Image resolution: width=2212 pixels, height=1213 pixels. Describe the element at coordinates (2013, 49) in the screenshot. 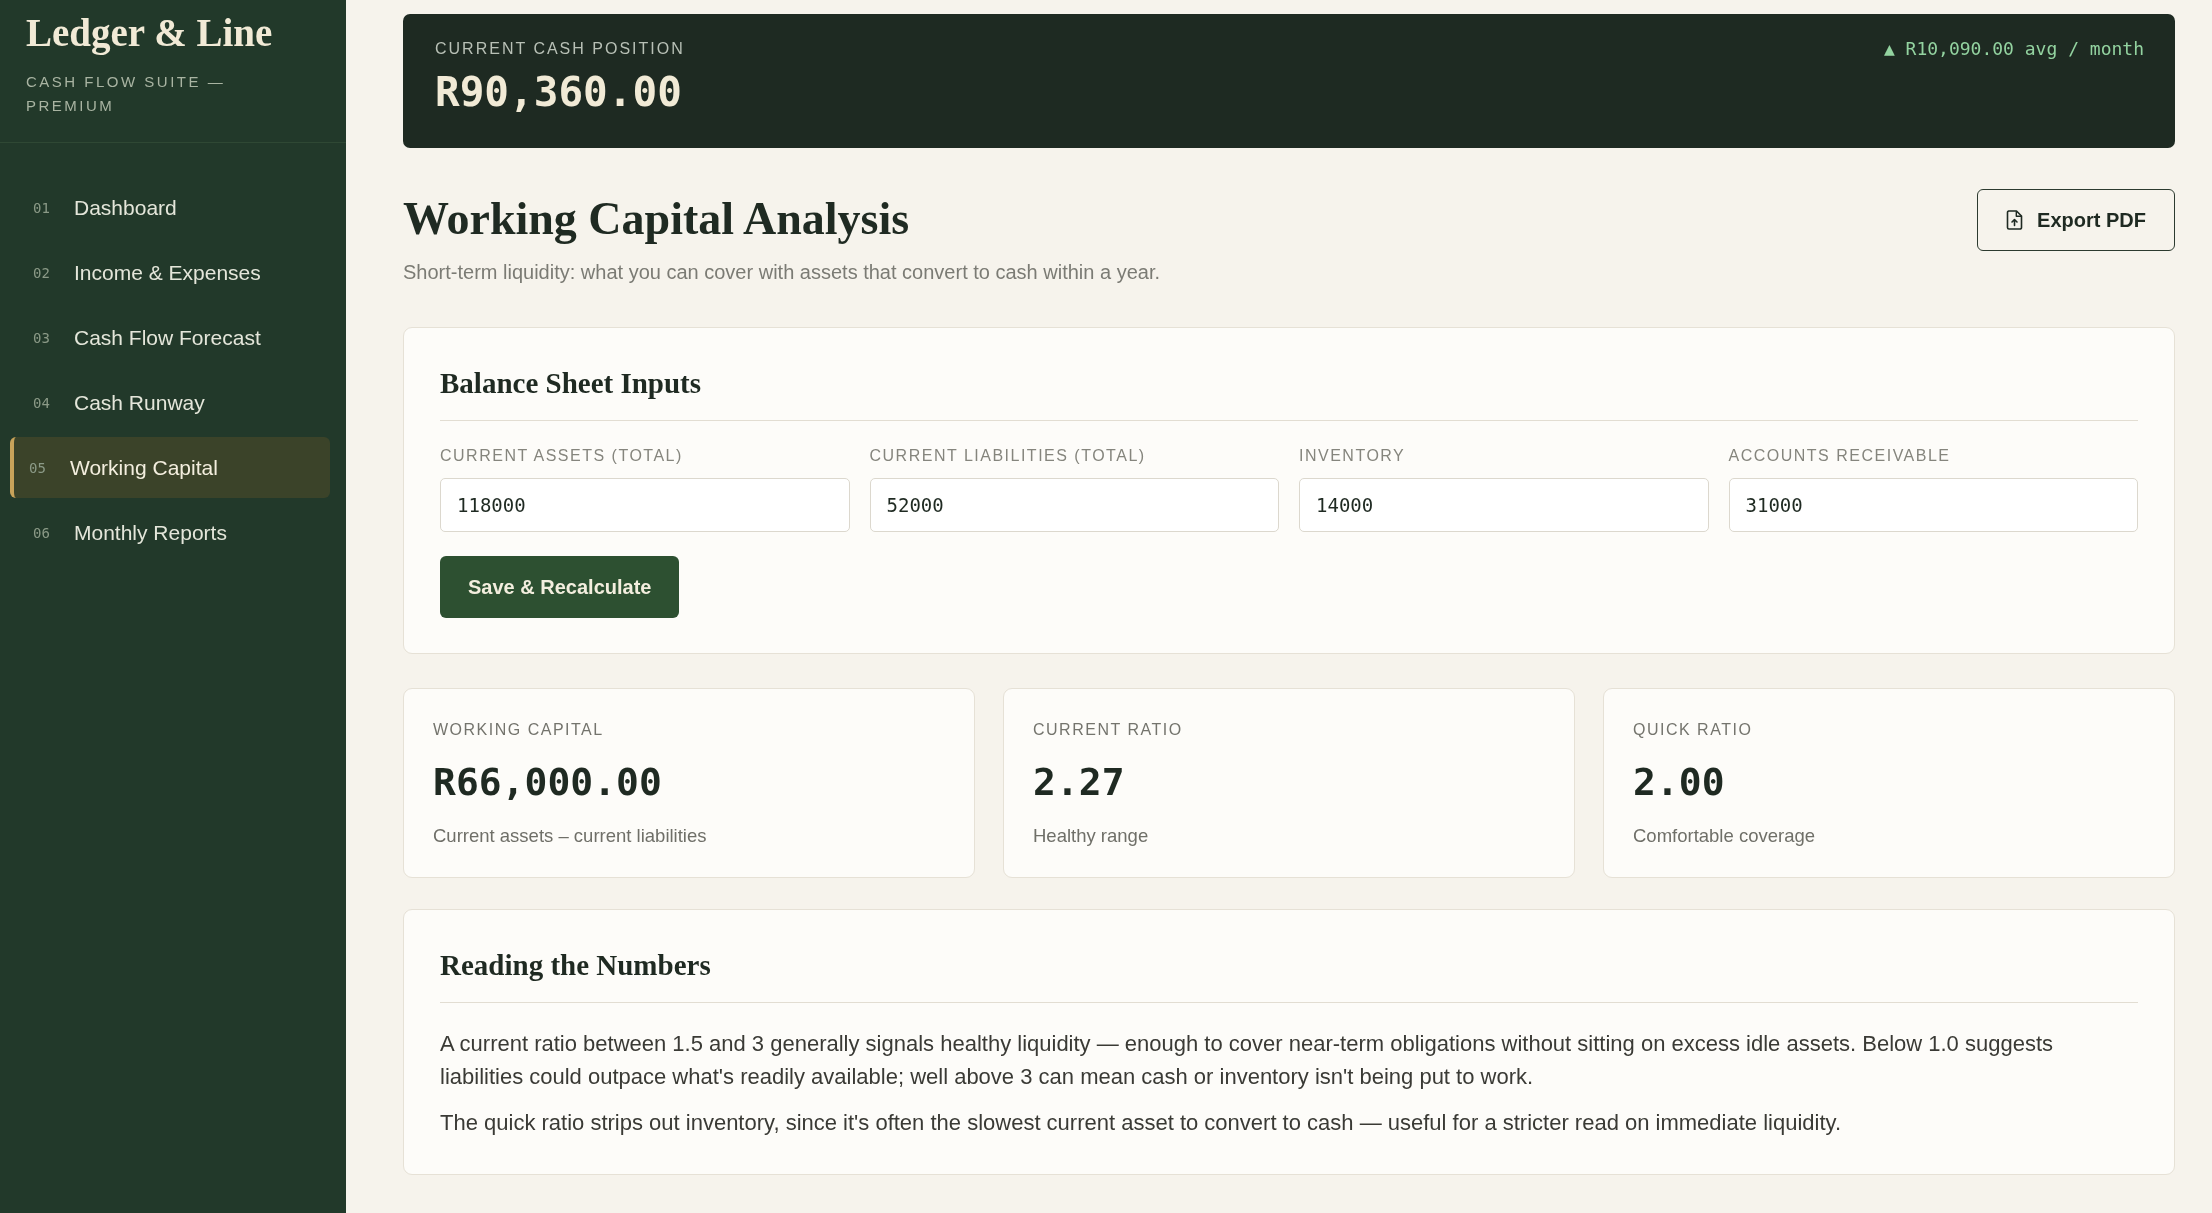

I see `trend-text: ▲ R10,090.00 avg / month` at that location.